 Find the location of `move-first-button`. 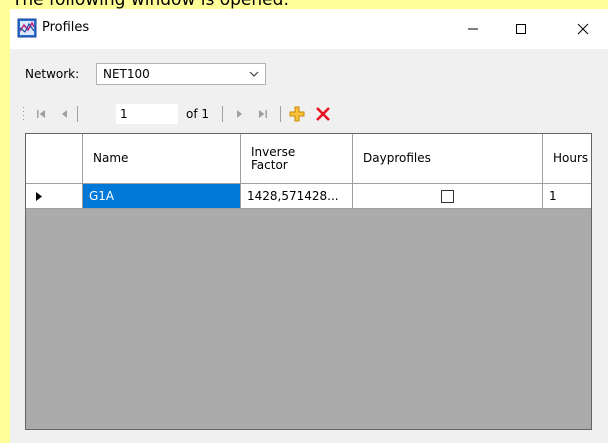

move-first-button is located at coordinates (41, 114).